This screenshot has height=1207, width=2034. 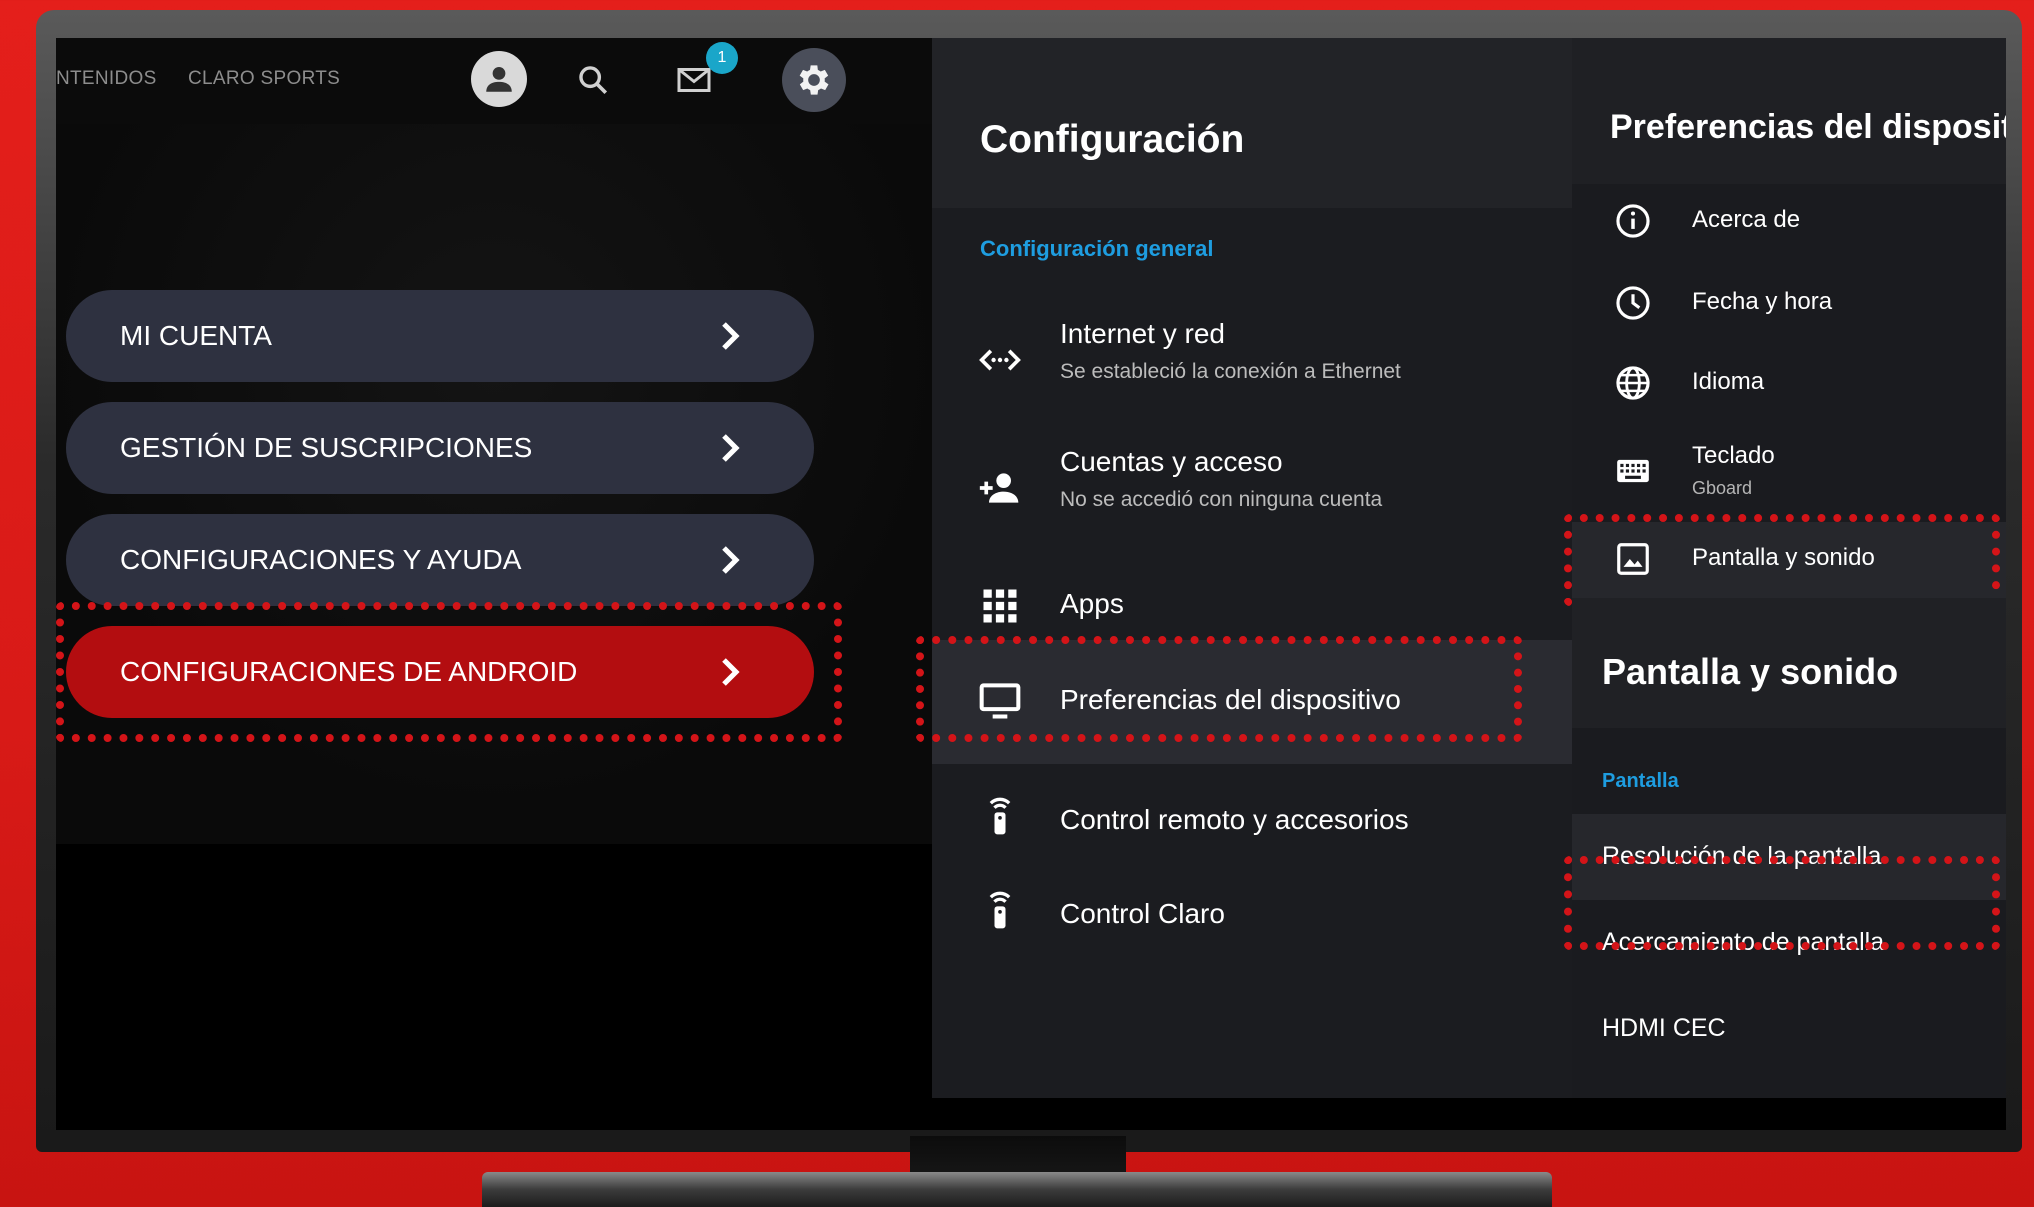 What do you see at coordinates (1142, 913) in the screenshot?
I see `row-title: Control Claro` at bounding box center [1142, 913].